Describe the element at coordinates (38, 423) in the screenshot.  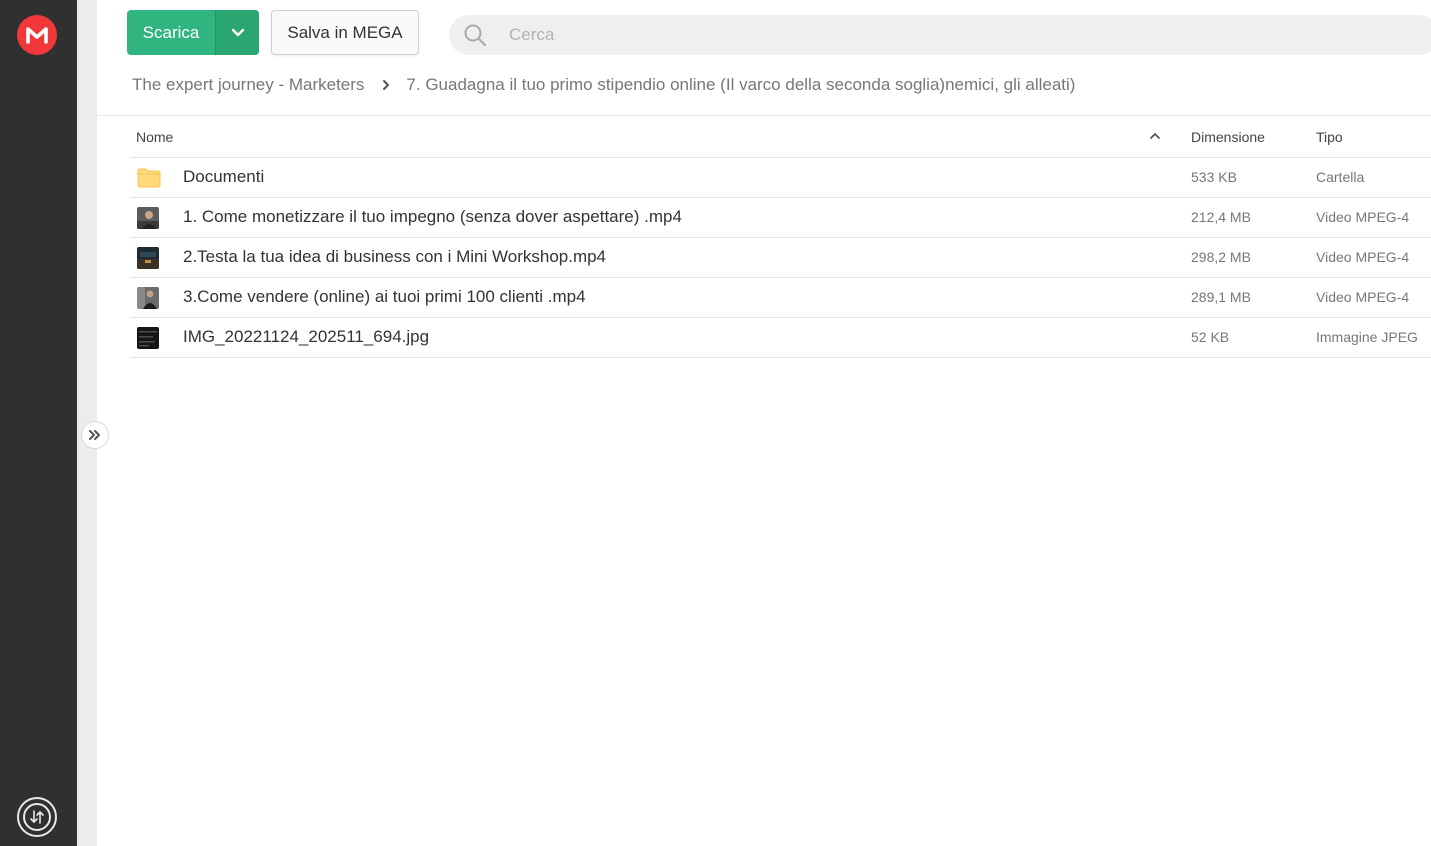
I see `left-rail` at that location.